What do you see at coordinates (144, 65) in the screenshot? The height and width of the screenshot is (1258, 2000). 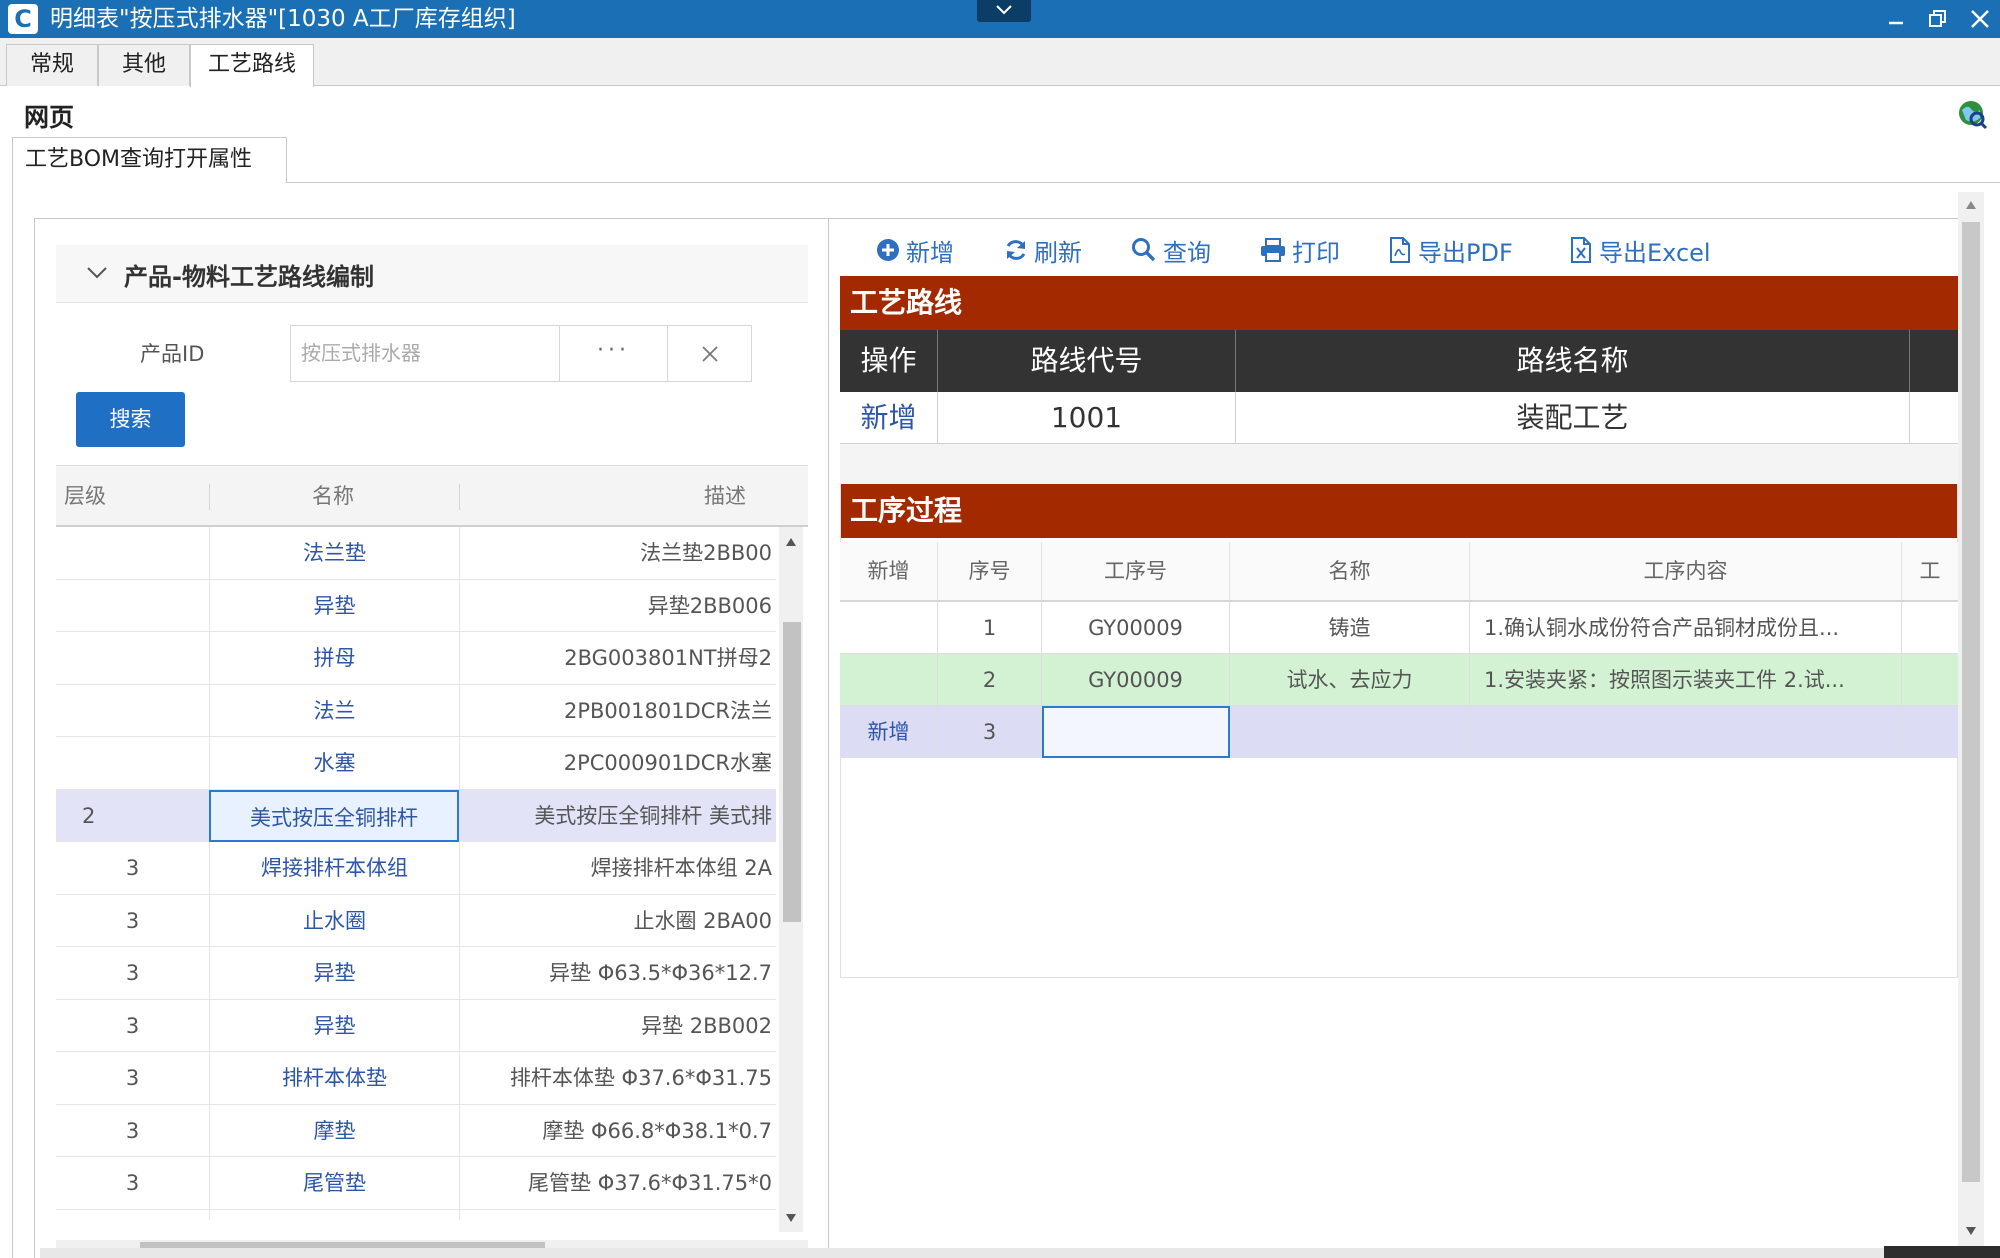 I see `tab-other: 其他` at bounding box center [144, 65].